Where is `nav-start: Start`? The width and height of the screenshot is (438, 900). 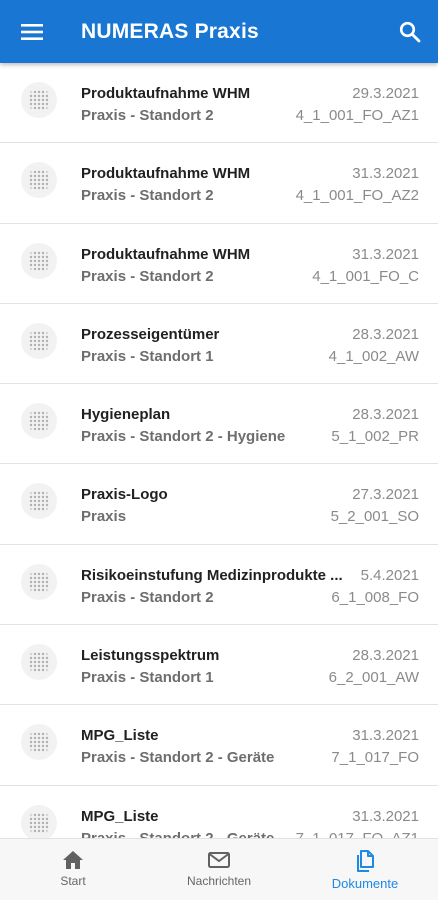
nav-start: Start is located at coordinates (73, 869).